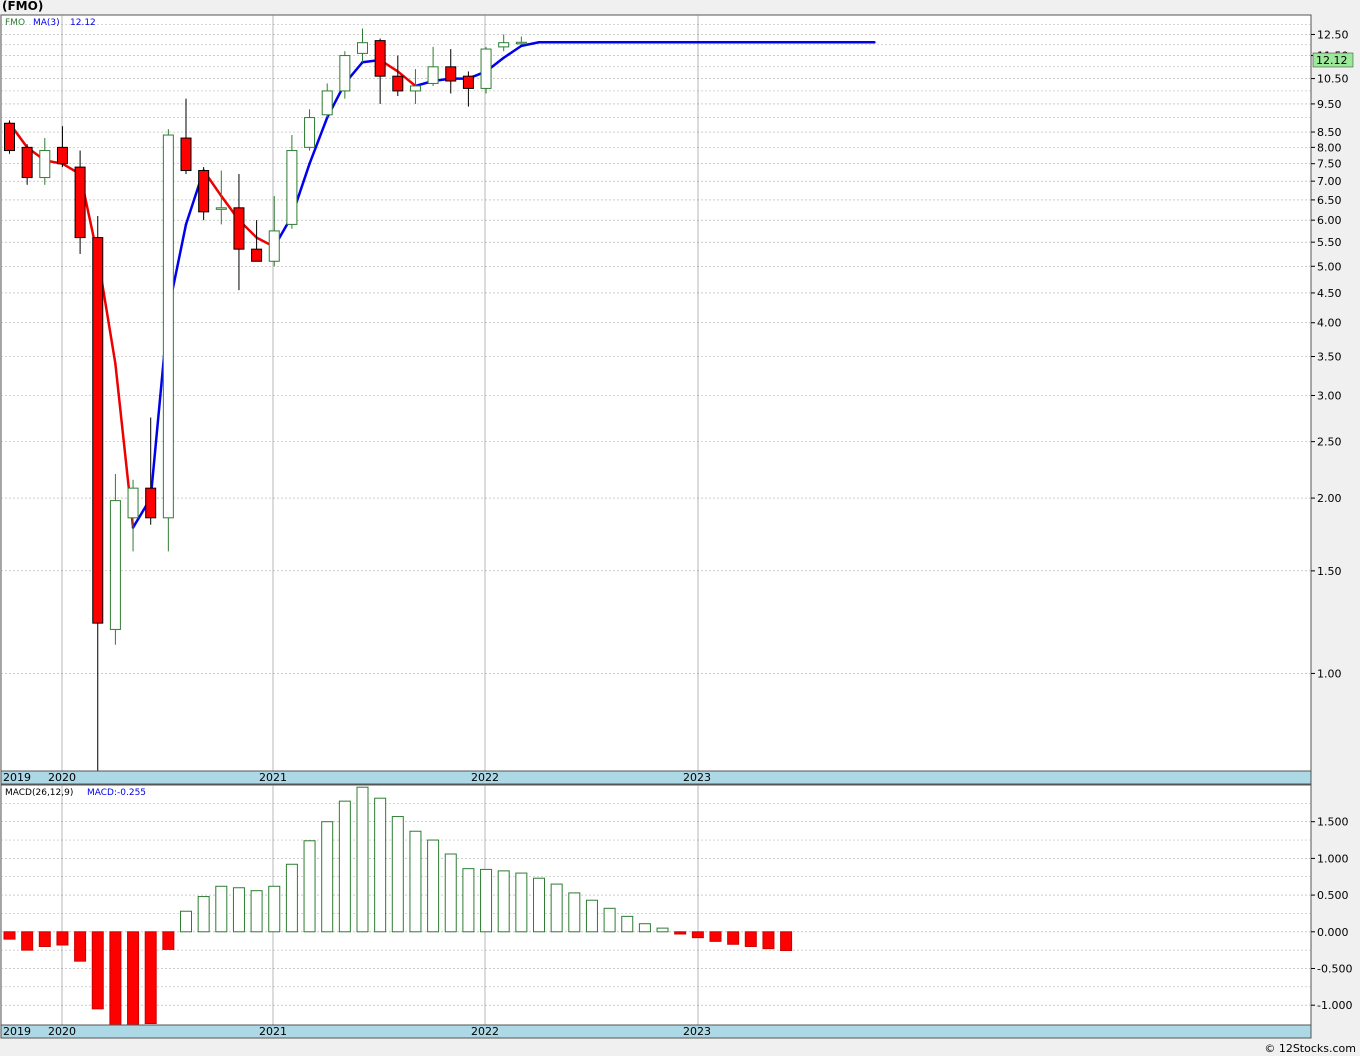 This screenshot has width=1360, height=1056. I want to click on legend-ma-name: MA(3), so click(46, 23).